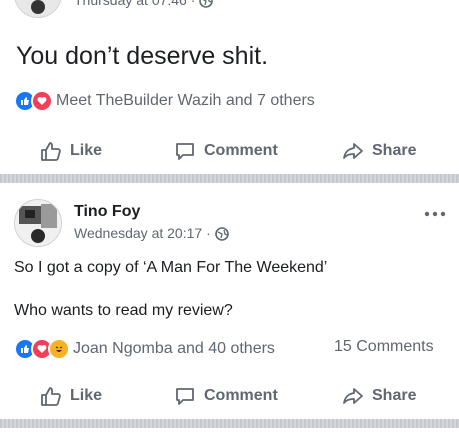 The image size is (459, 441). I want to click on post-body-line-2: Who wants to read my review?, so click(123, 310).